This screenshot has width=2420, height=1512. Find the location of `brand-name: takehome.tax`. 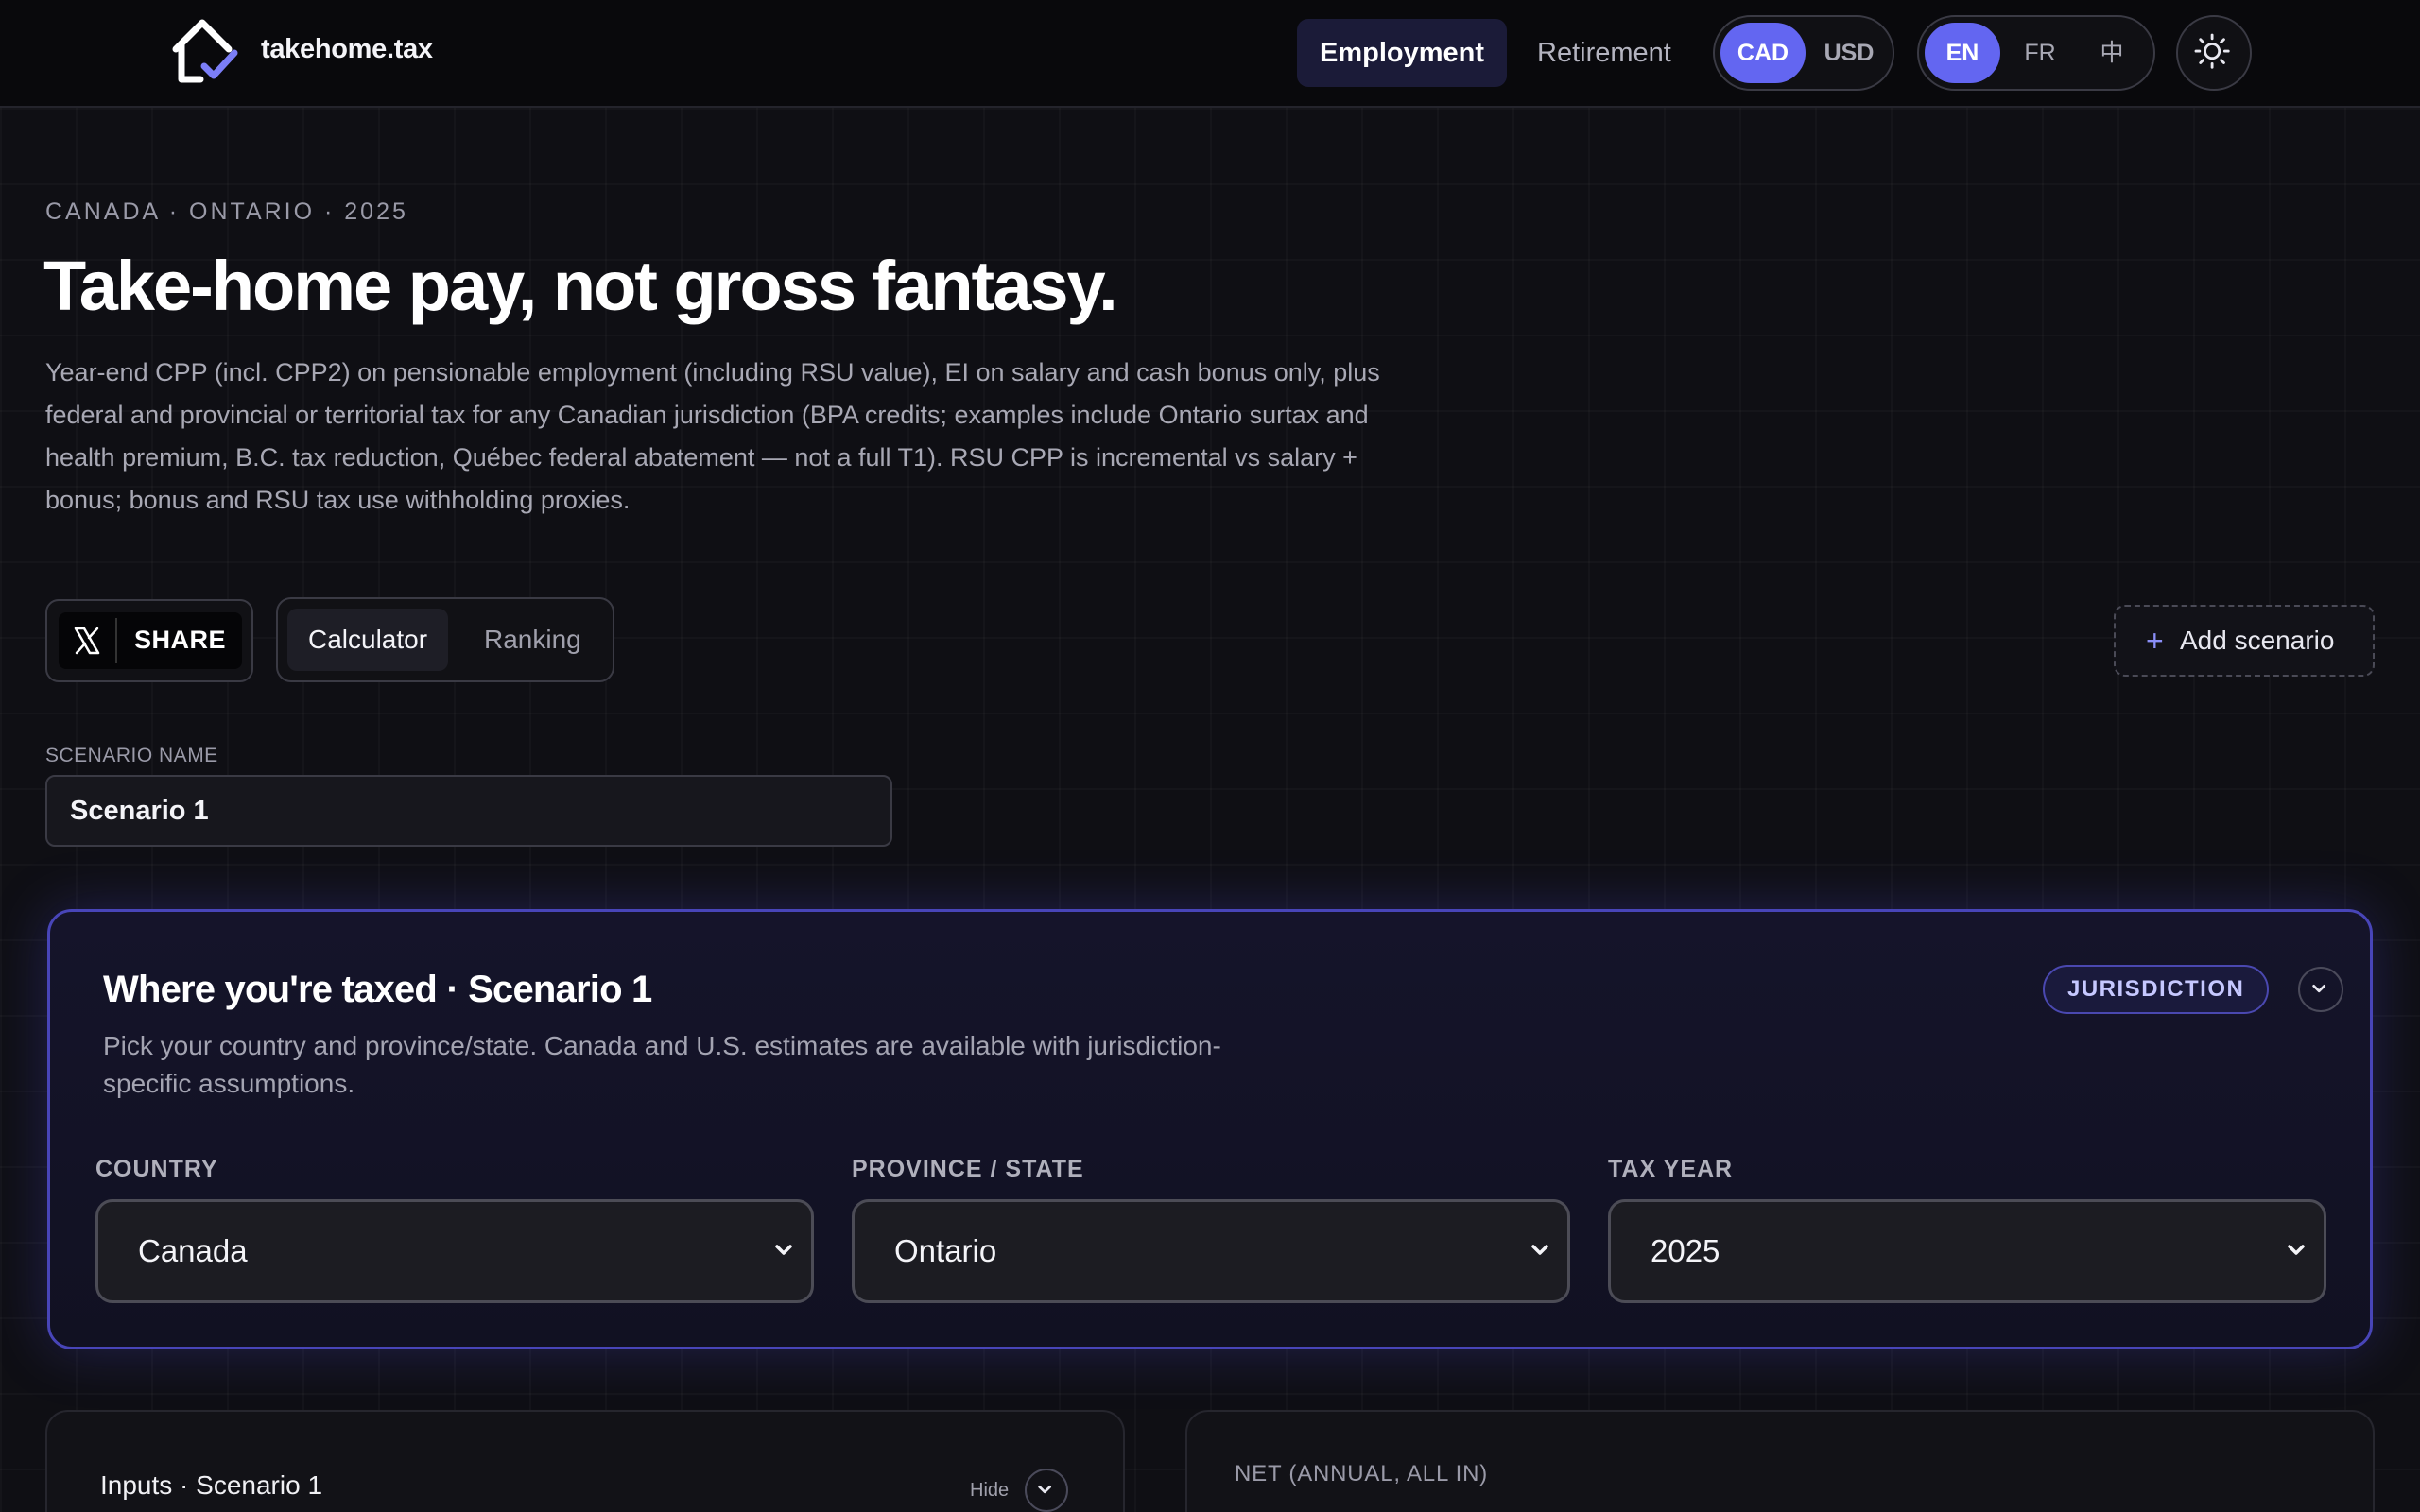

brand-name: takehome.tax is located at coordinates (347, 49).